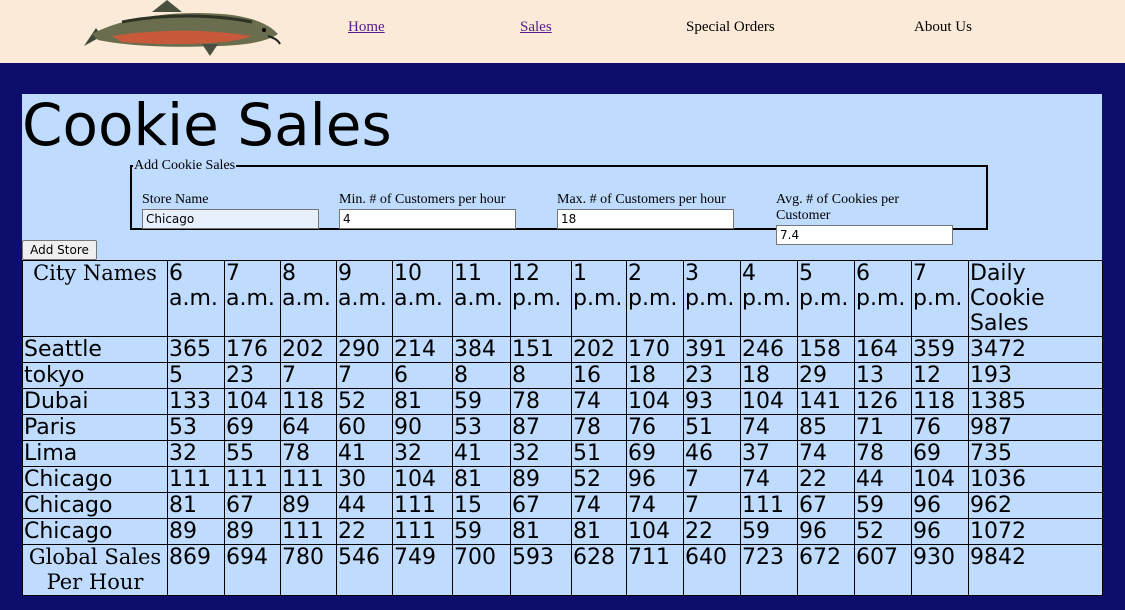  Describe the element at coordinates (196, 570) in the screenshot. I see `global-hourly-cell: 869` at that location.